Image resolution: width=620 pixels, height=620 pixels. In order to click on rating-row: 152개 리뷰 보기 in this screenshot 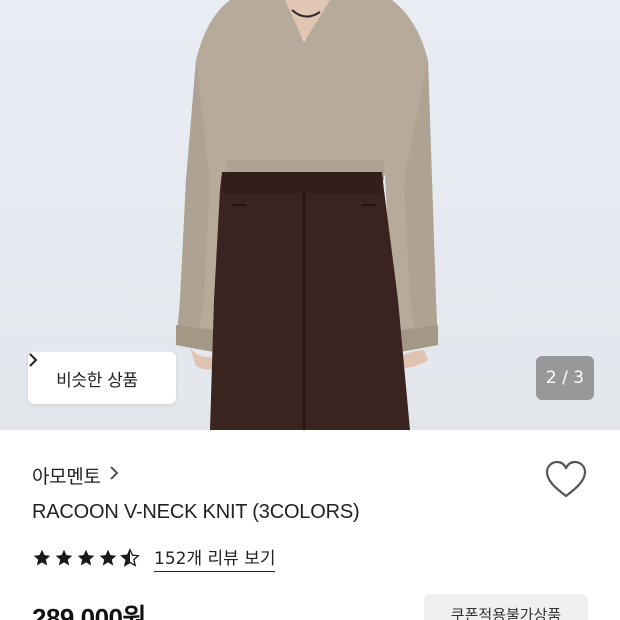, I will do `click(154, 558)`.